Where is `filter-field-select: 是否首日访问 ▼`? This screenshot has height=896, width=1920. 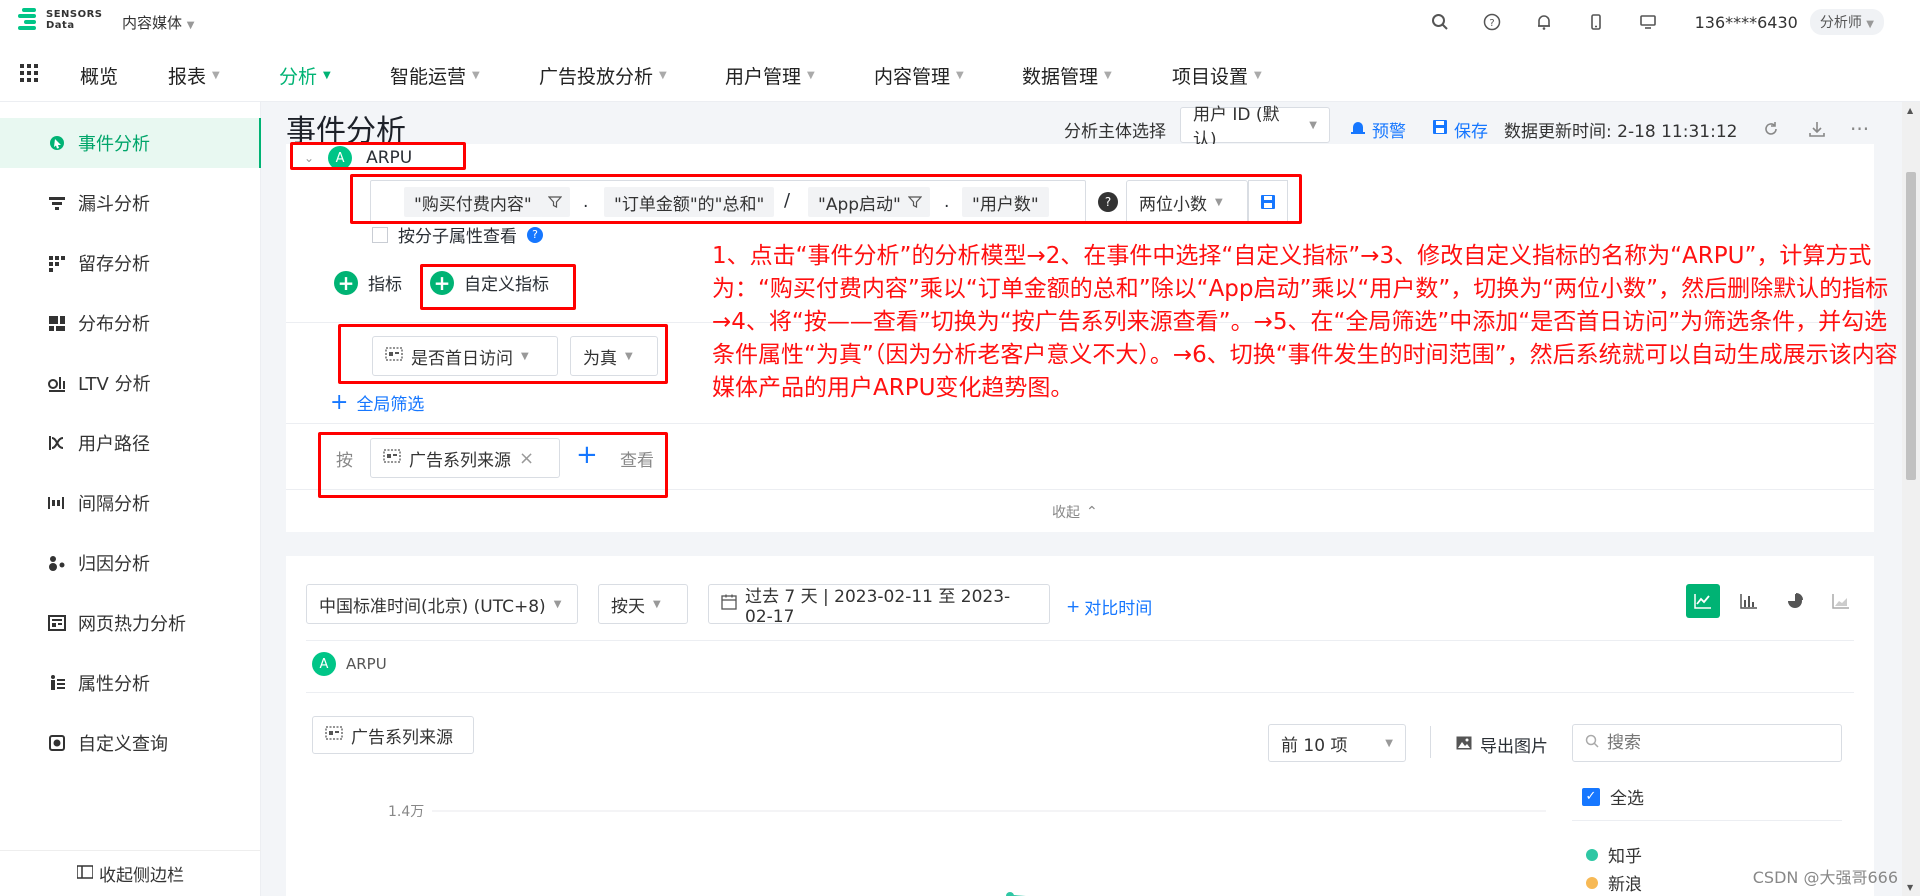
filter-field-select: 是否首日访问 ▼ is located at coordinates (465, 356).